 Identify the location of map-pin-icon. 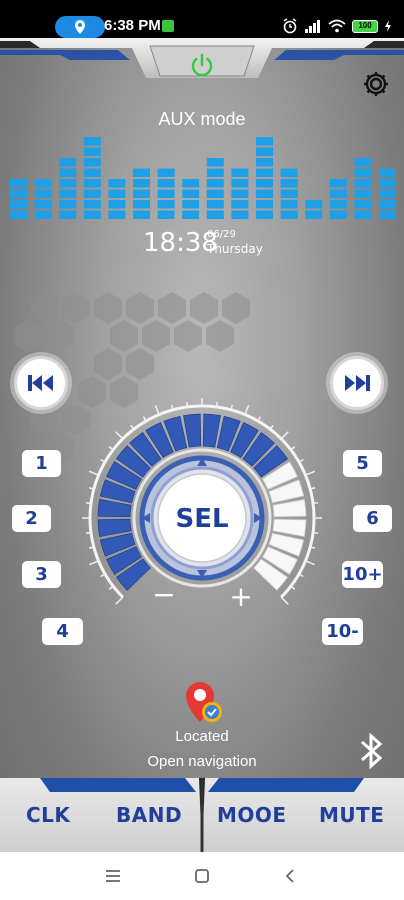
(204, 702).